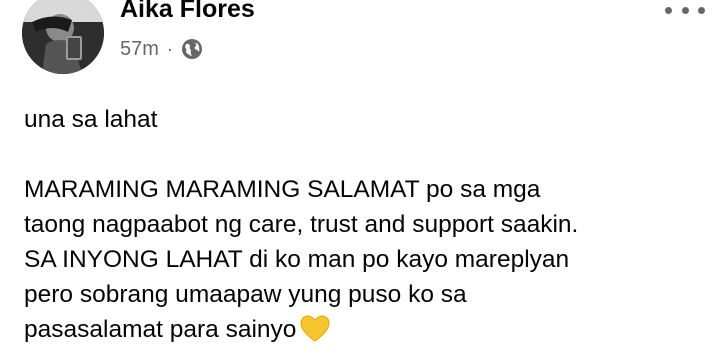 The width and height of the screenshot is (719, 360). What do you see at coordinates (369, 329) in the screenshot?
I see `post-line-last: pasasalamat para sainyo` at bounding box center [369, 329].